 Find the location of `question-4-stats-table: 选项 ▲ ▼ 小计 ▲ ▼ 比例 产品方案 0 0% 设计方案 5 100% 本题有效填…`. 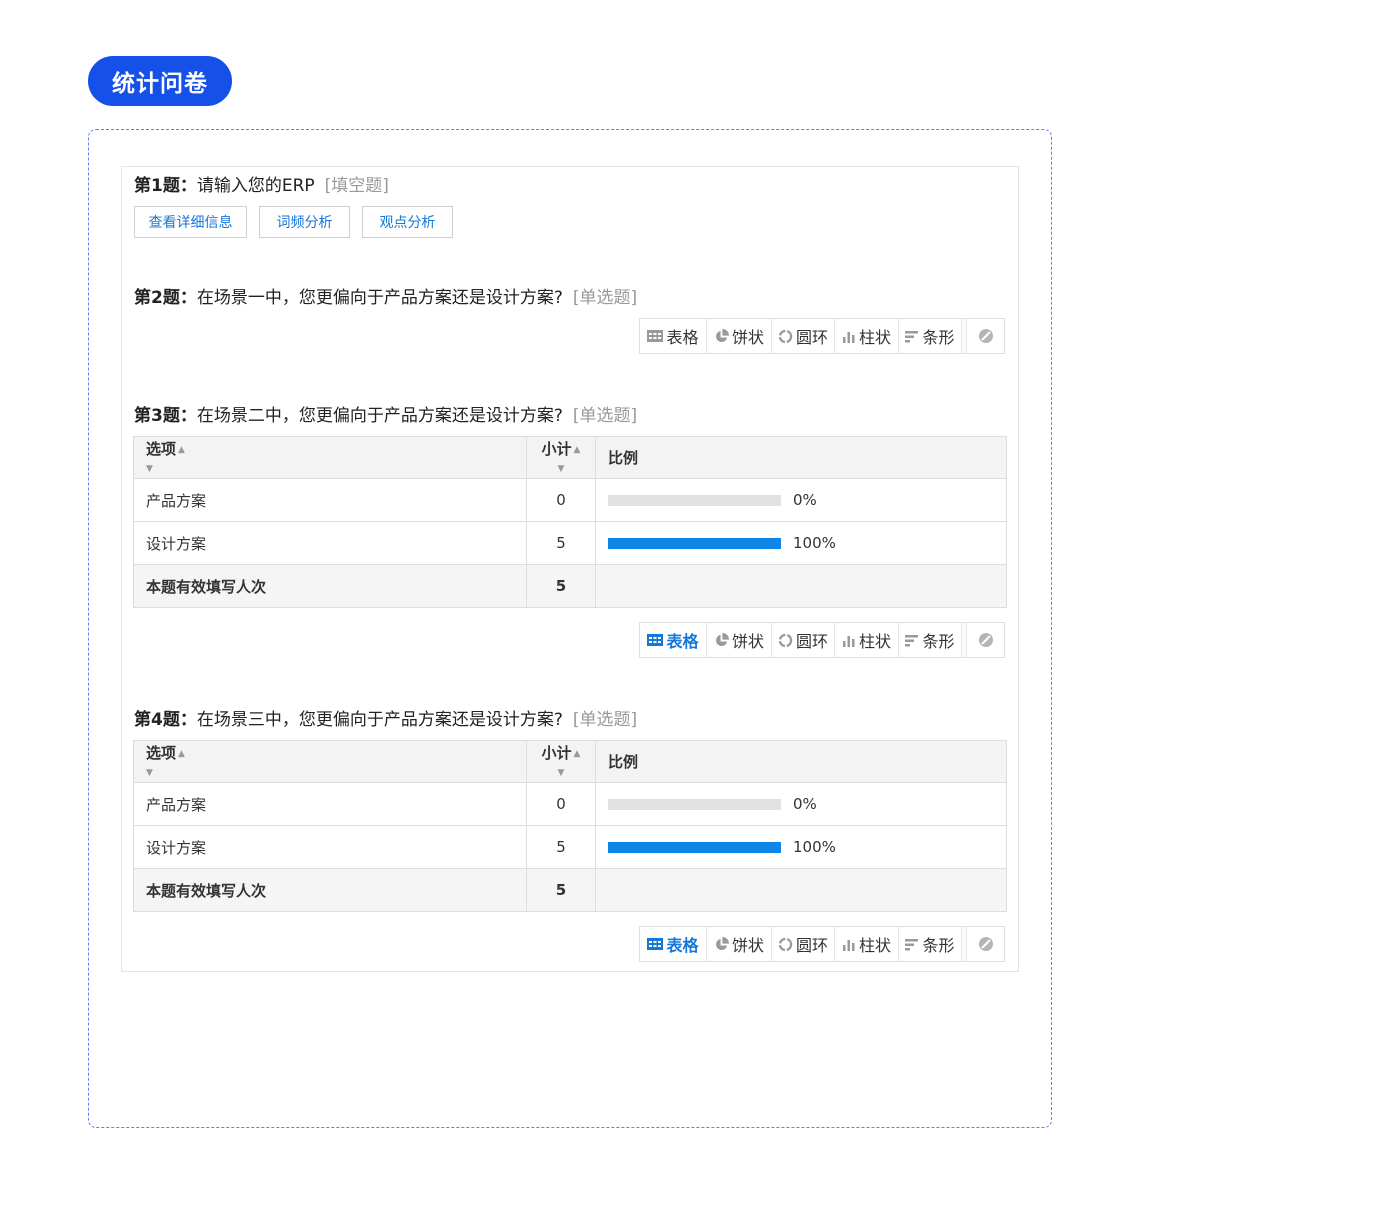

question-4-stats-table: 选项 ▲ ▼ 小计 ▲ ▼ 比例 产品方案 0 0% 设计方案 5 100% 本题有效填… is located at coordinates (570, 826).